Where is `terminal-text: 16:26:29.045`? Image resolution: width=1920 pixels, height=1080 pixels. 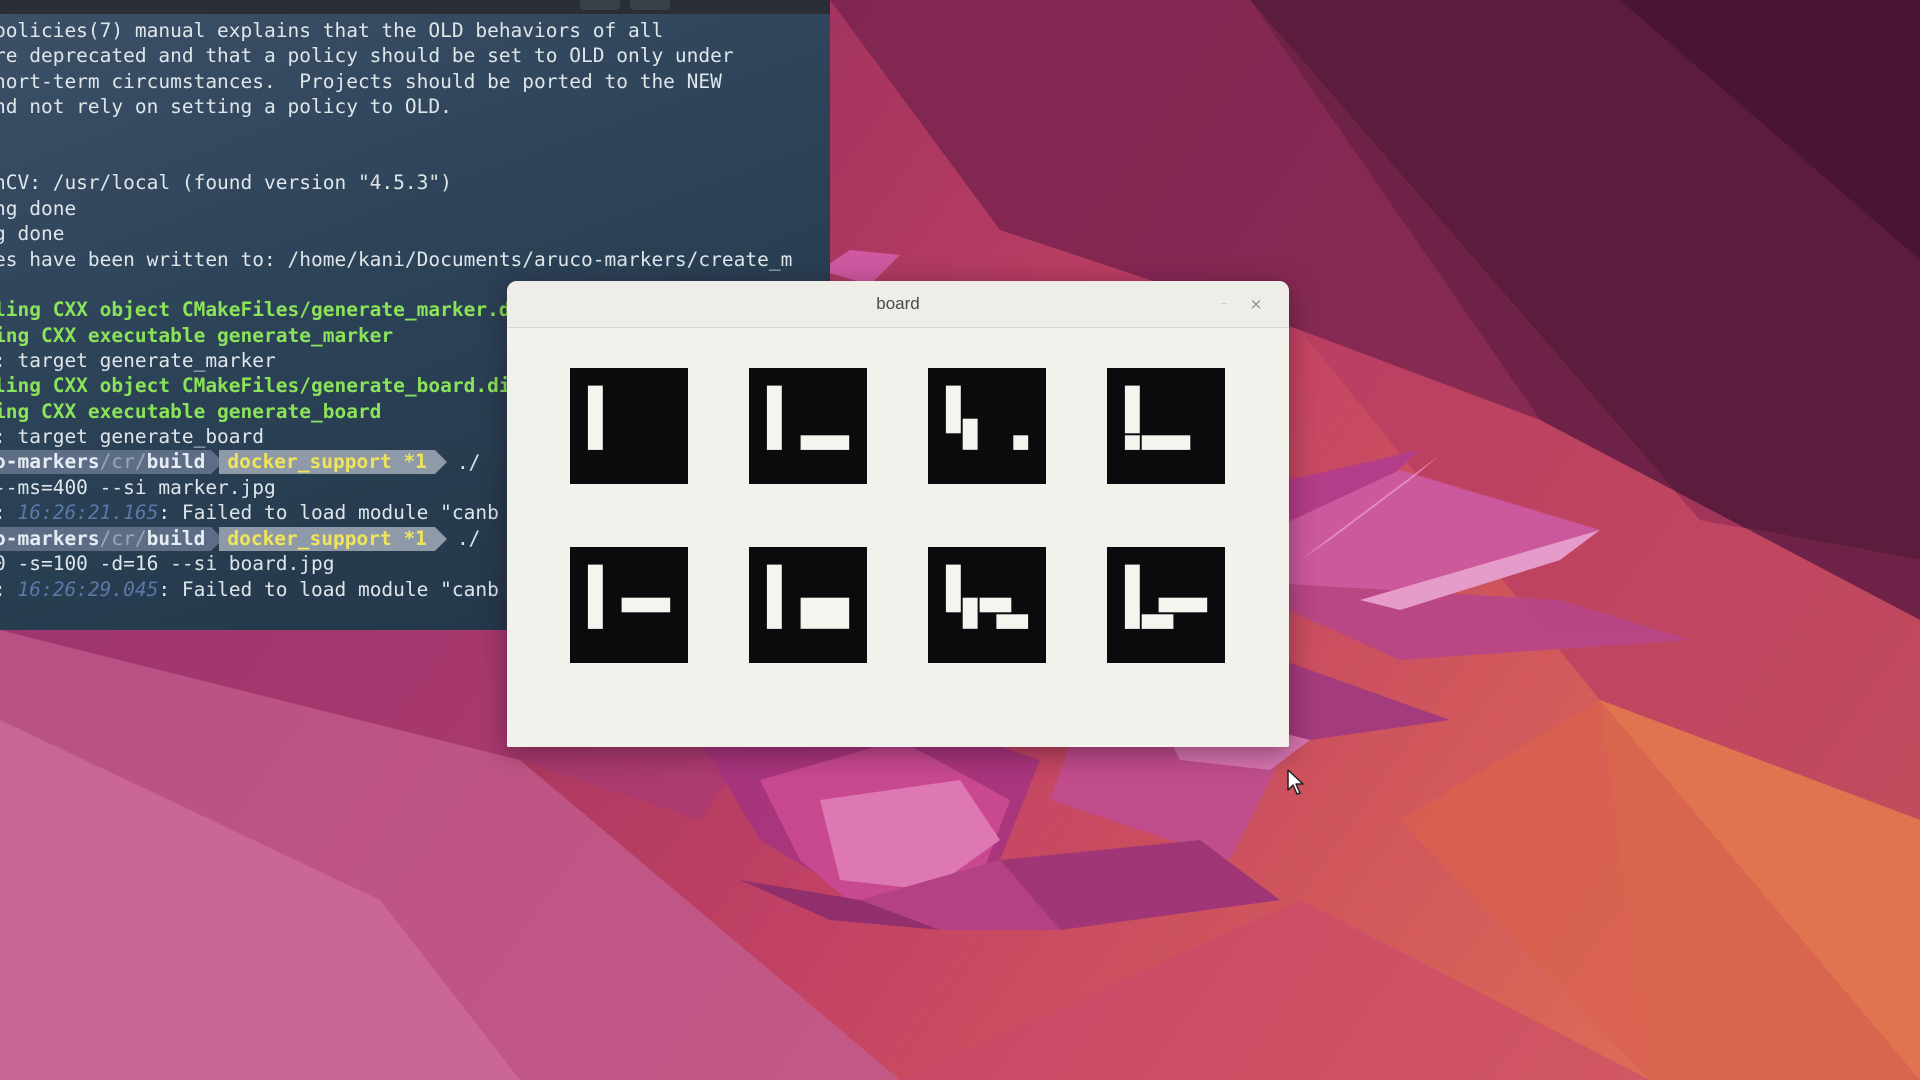
terminal-text: 16:26:29.045 is located at coordinates (88, 589).